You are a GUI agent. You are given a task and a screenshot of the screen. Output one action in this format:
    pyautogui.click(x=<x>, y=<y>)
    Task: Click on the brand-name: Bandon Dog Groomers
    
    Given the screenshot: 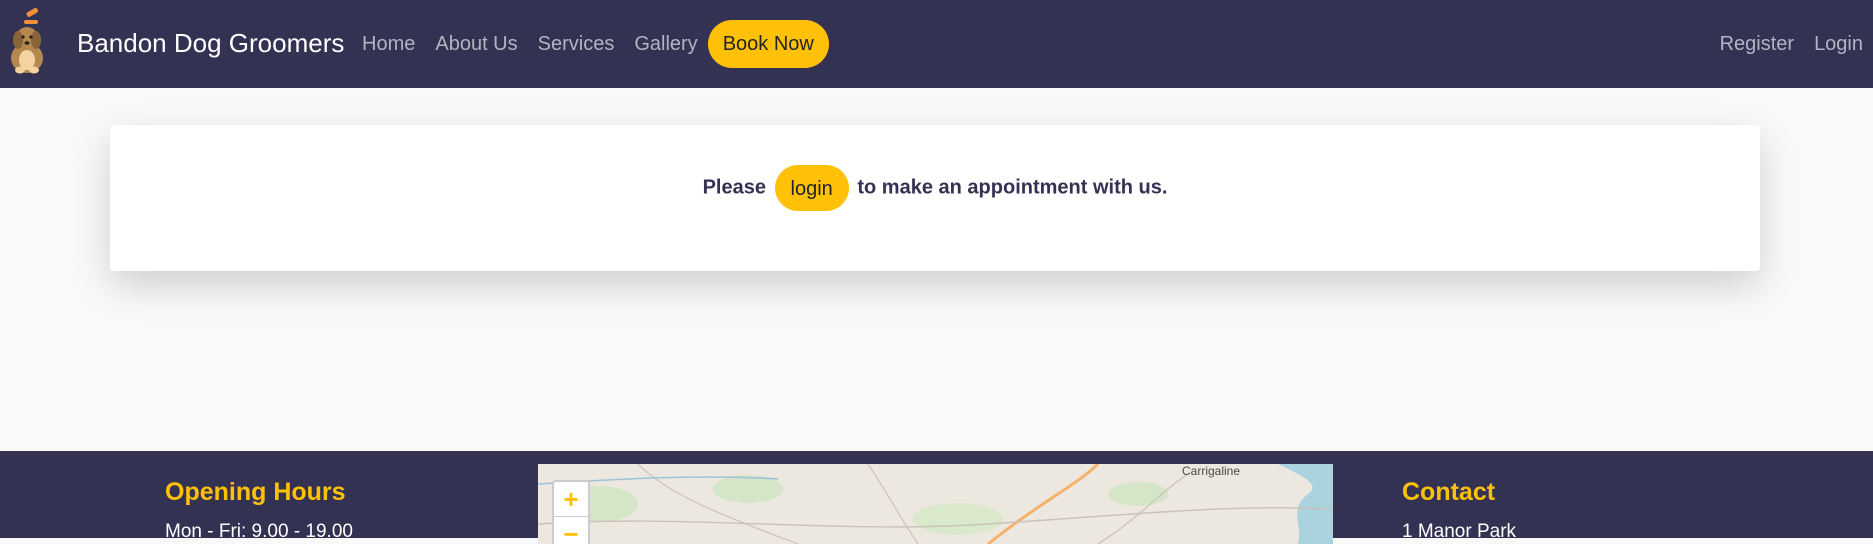 What is the action you would take?
    pyautogui.click(x=210, y=44)
    